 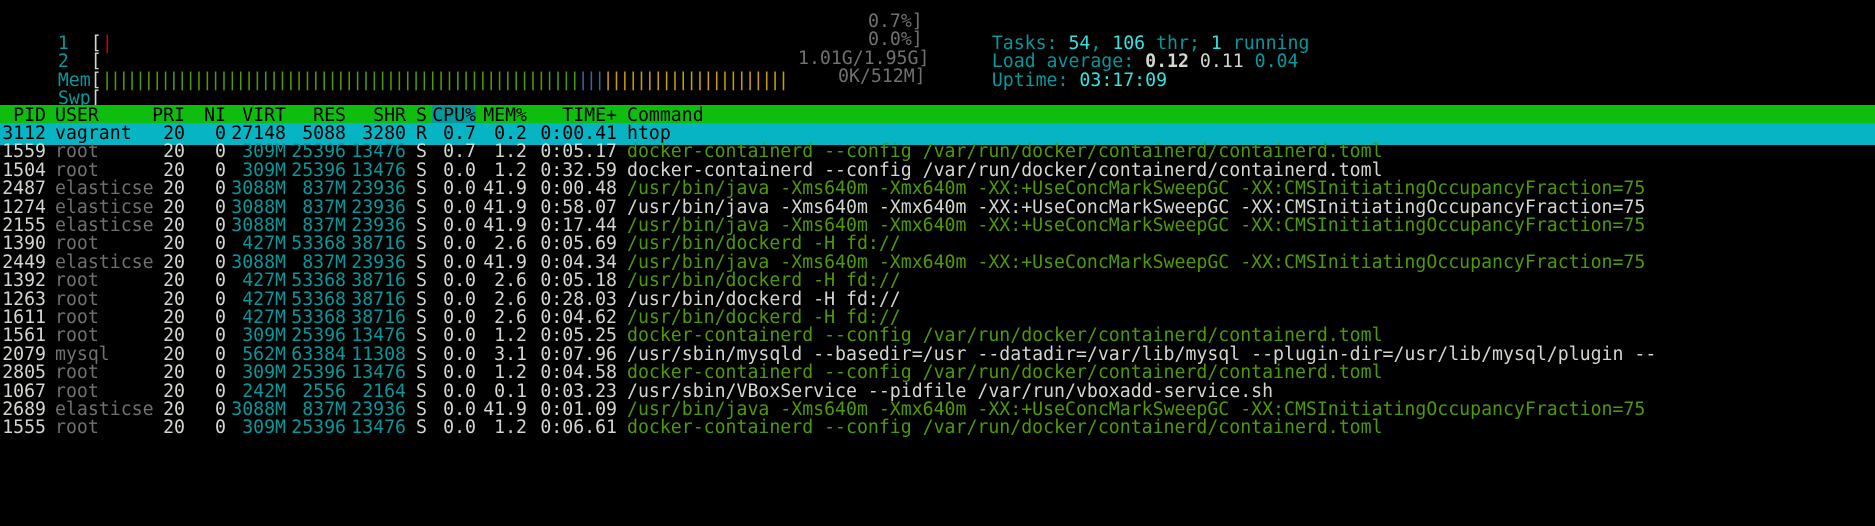 What do you see at coordinates (459, 428) in the screenshot?
I see `cell-cpu: 0.0` at bounding box center [459, 428].